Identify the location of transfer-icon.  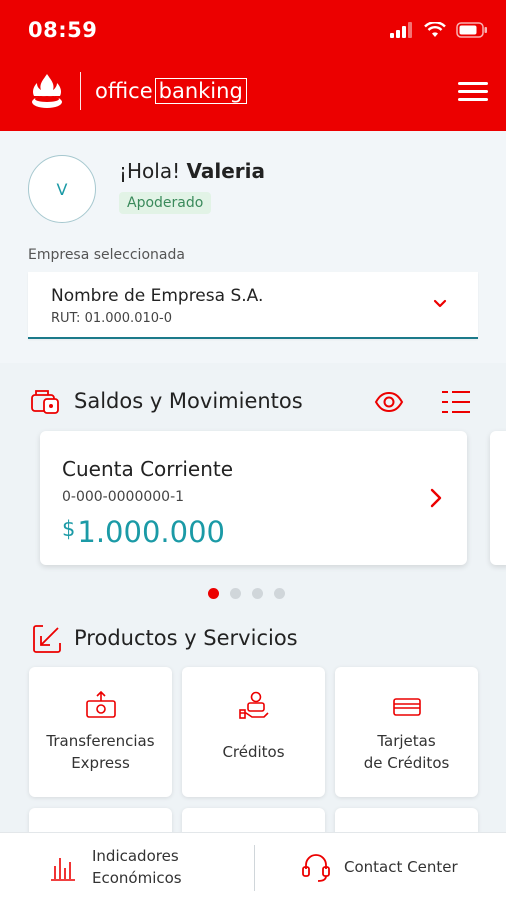
(100, 704).